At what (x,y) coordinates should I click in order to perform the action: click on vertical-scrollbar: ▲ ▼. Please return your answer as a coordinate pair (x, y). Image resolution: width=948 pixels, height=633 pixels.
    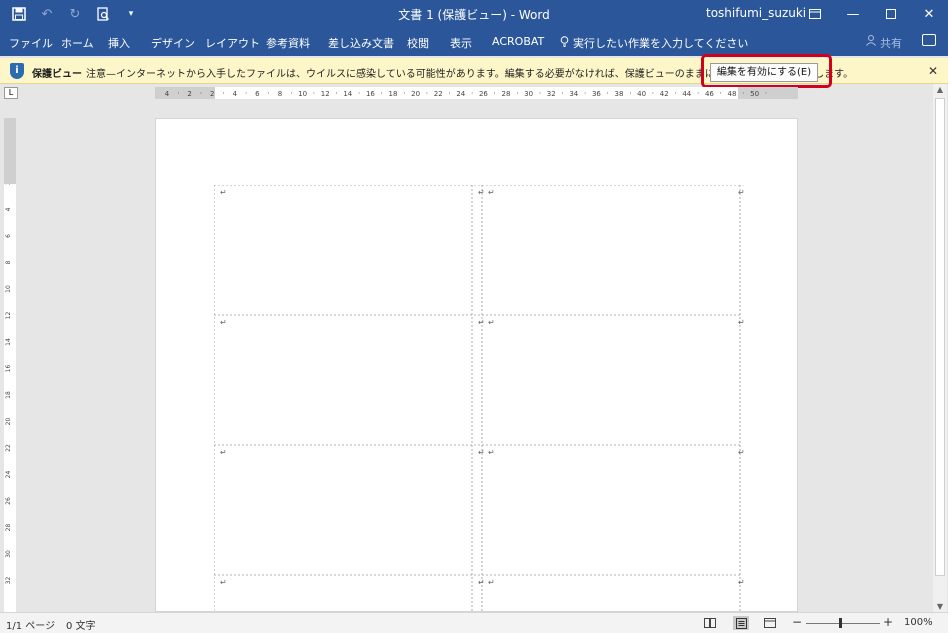
    Looking at the image, I should click on (940, 348).